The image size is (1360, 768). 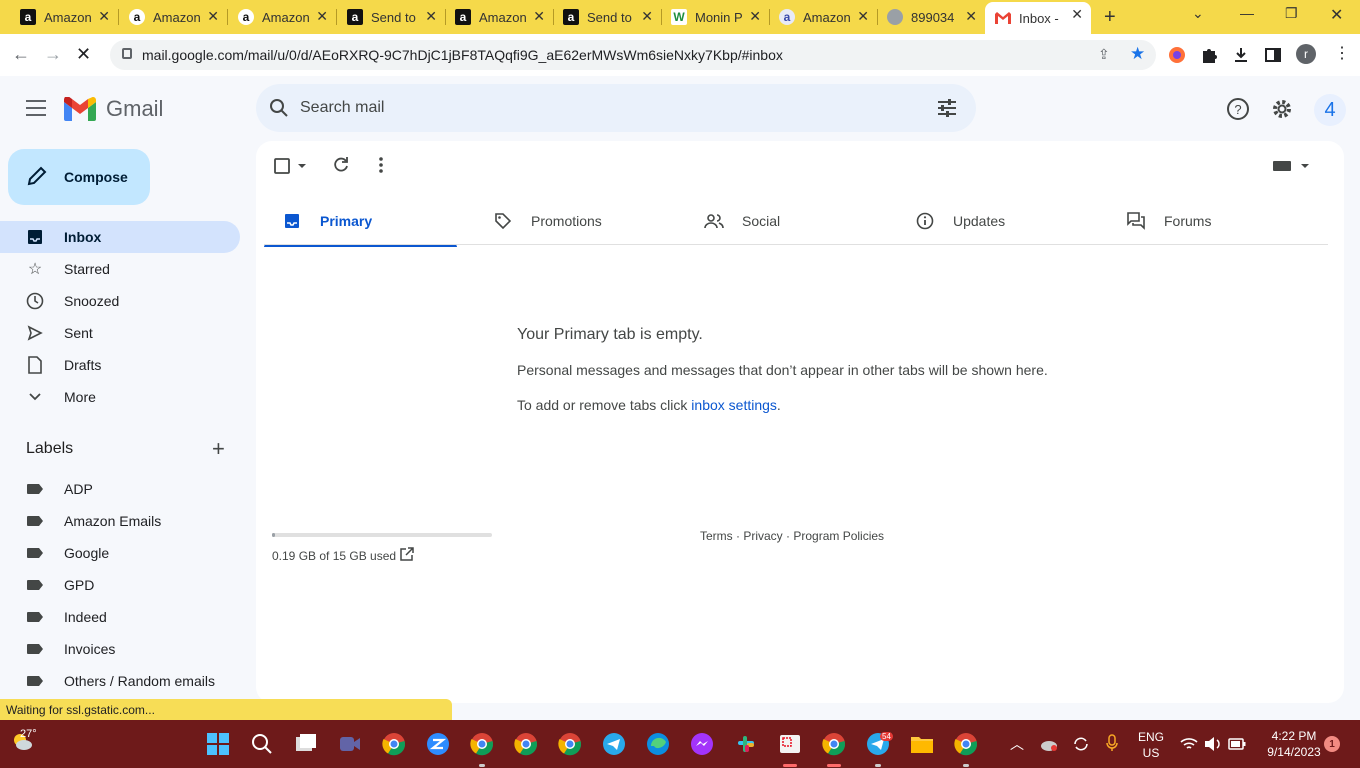 What do you see at coordinates (1177, 55) in the screenshot?
I see `firefox-extension-icon` at bounding box center [1177, 55].